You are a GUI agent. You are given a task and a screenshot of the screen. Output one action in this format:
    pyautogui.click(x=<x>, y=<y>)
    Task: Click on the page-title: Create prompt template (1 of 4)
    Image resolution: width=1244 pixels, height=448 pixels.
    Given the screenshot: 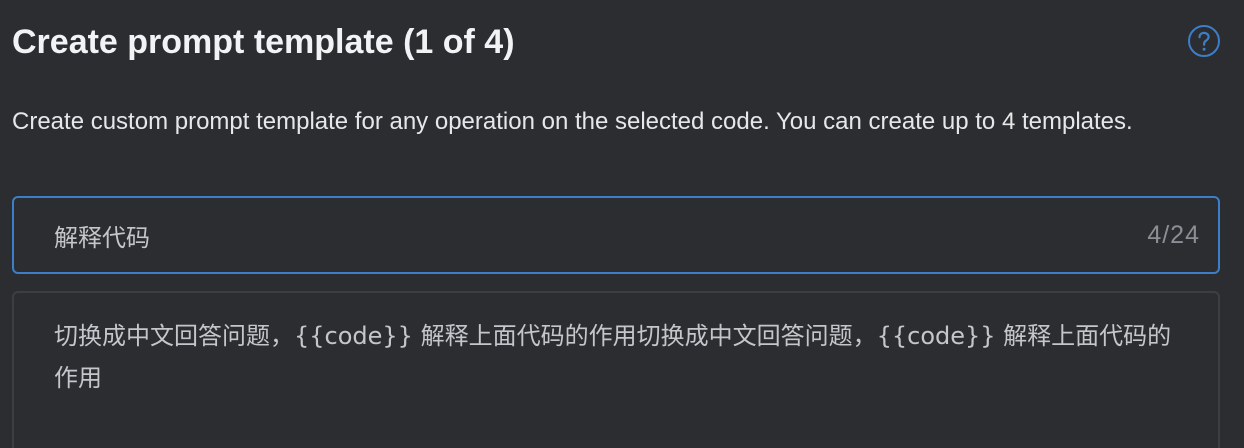 What is the action you would take?
    pyautogui.click(x=263, y=42)
    